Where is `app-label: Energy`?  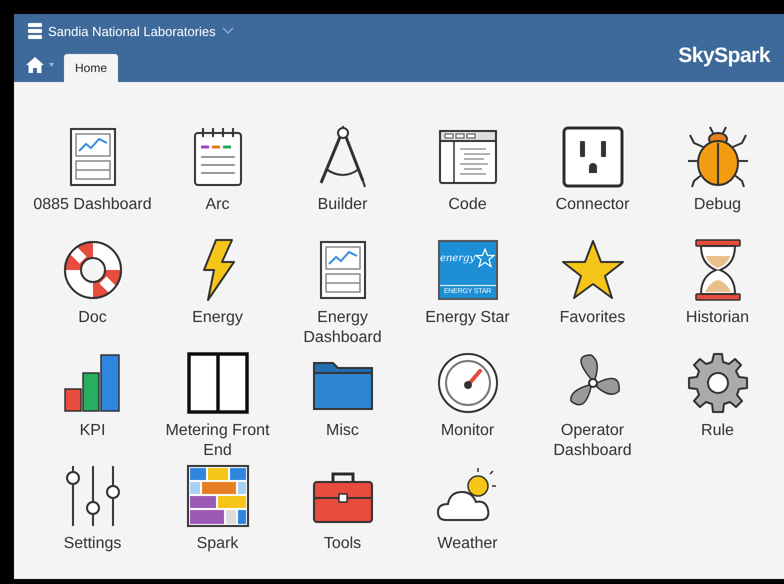
app-label: Energy is located at coordinates (217, 318).